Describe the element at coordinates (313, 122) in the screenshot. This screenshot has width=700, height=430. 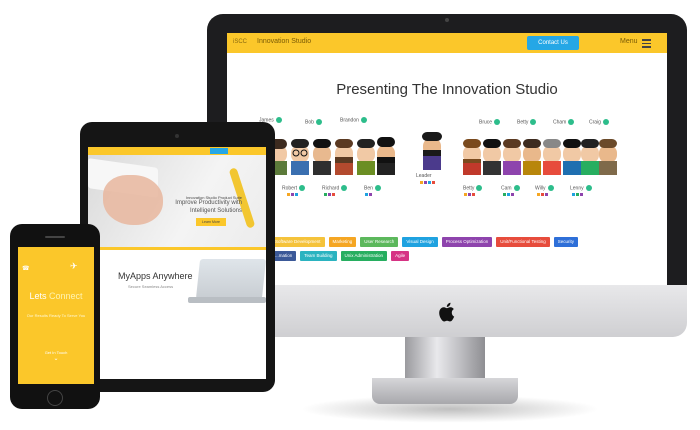
I see `team-member-name: Bob` at that location.